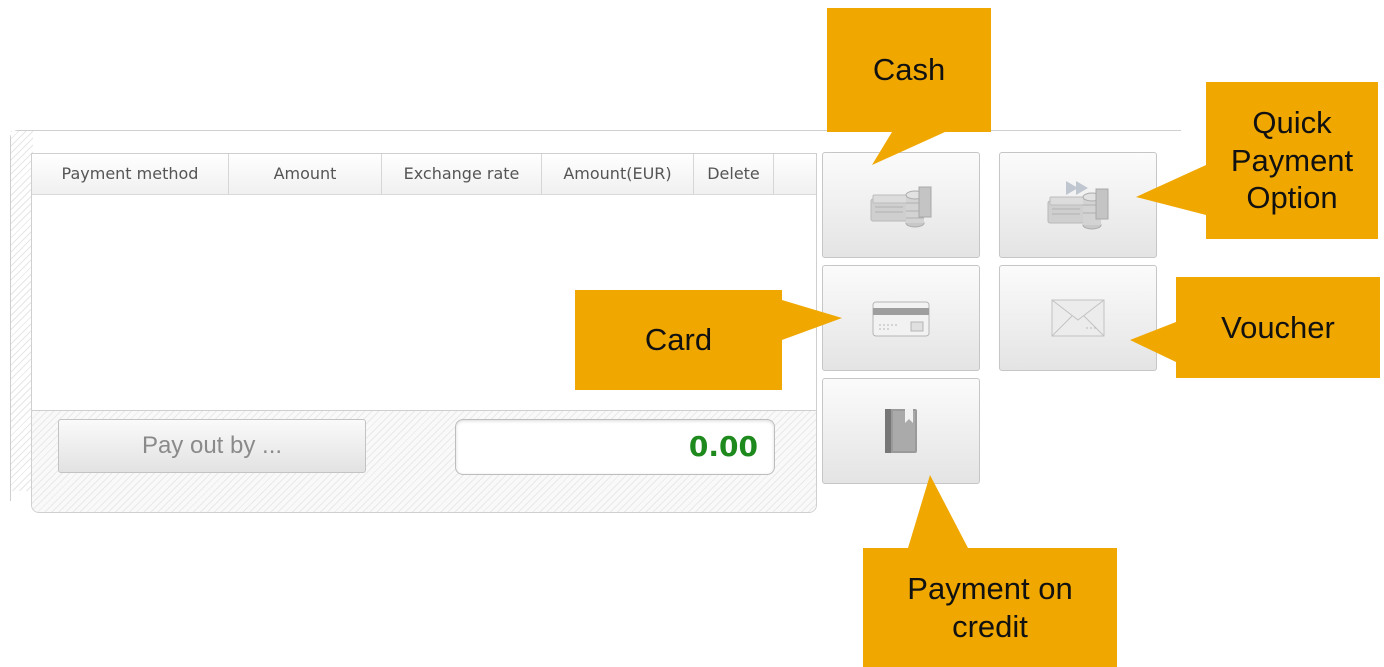  I want to click on cash-callout-pointer, so click(908, 148).